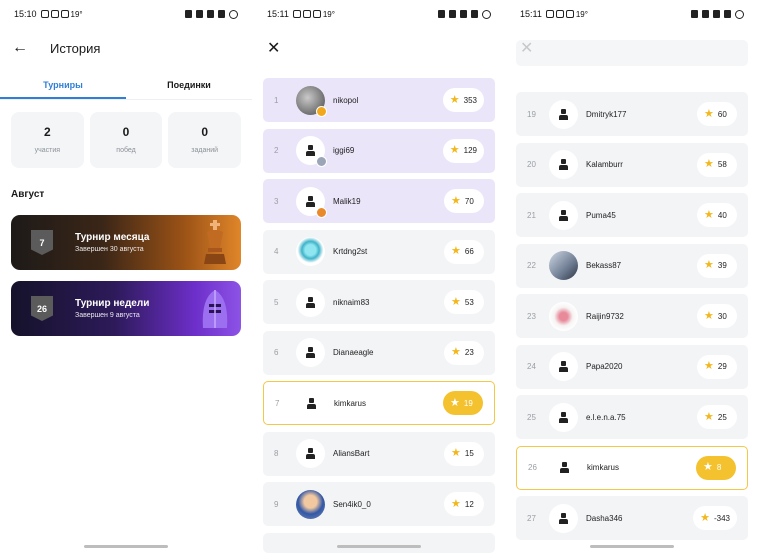  Describe the element at coordinates (722, 265) in the screenshot. I see `score-value: 39` at that location.